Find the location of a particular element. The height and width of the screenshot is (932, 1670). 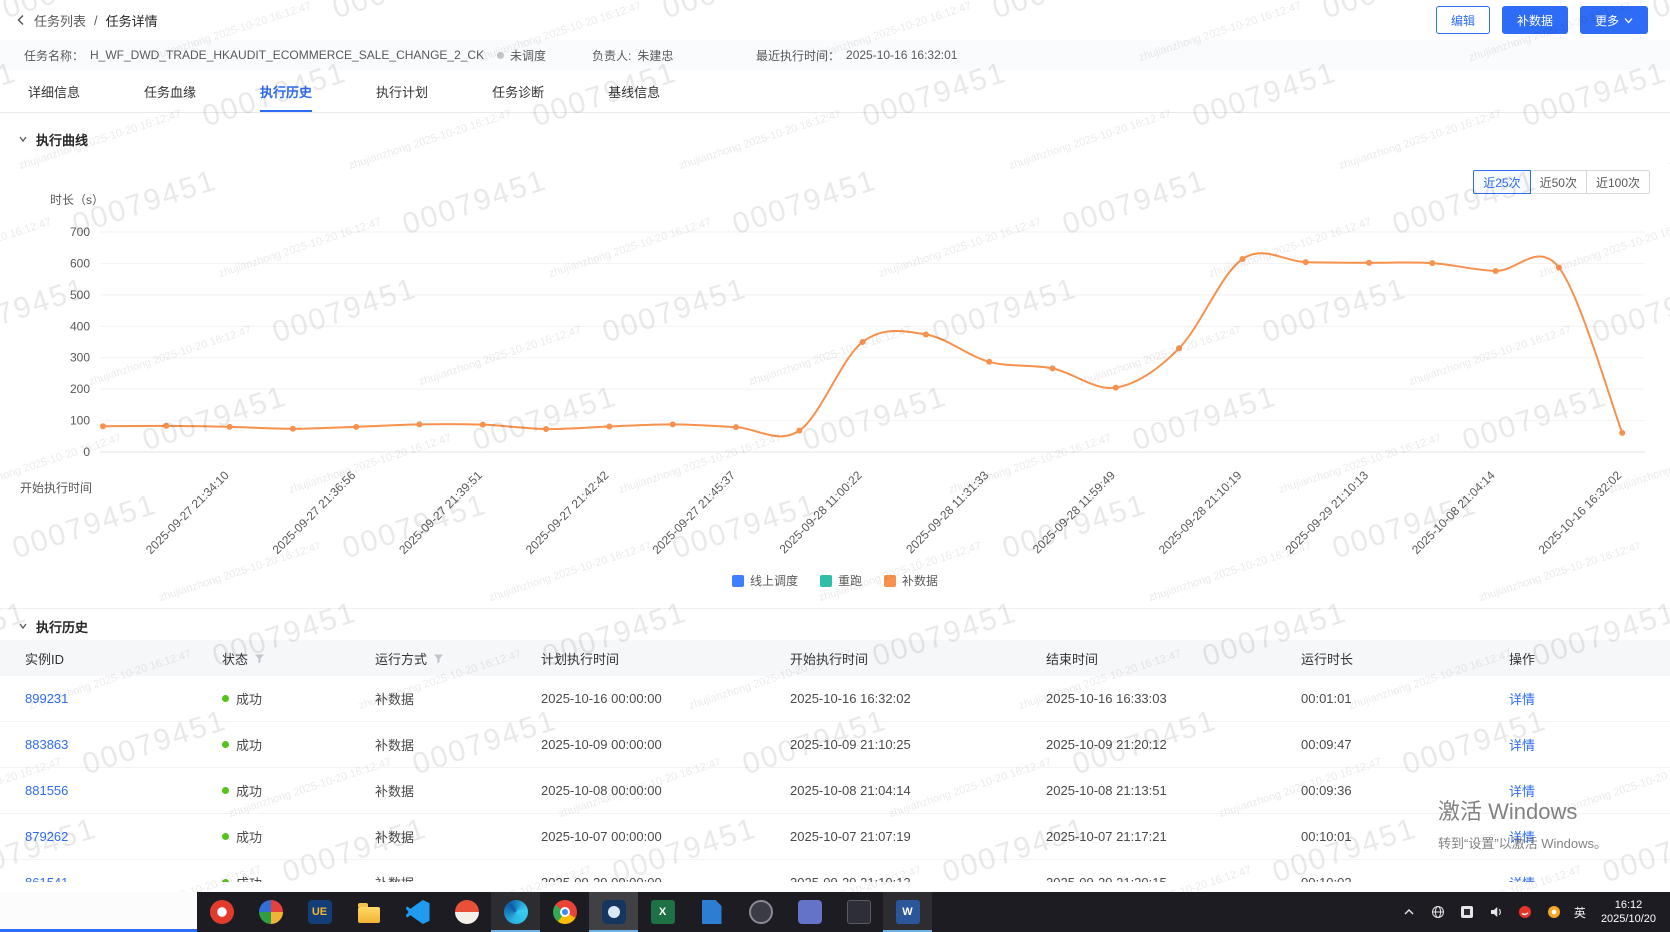

svg-text: 300 is located at coordinates (80, 358).